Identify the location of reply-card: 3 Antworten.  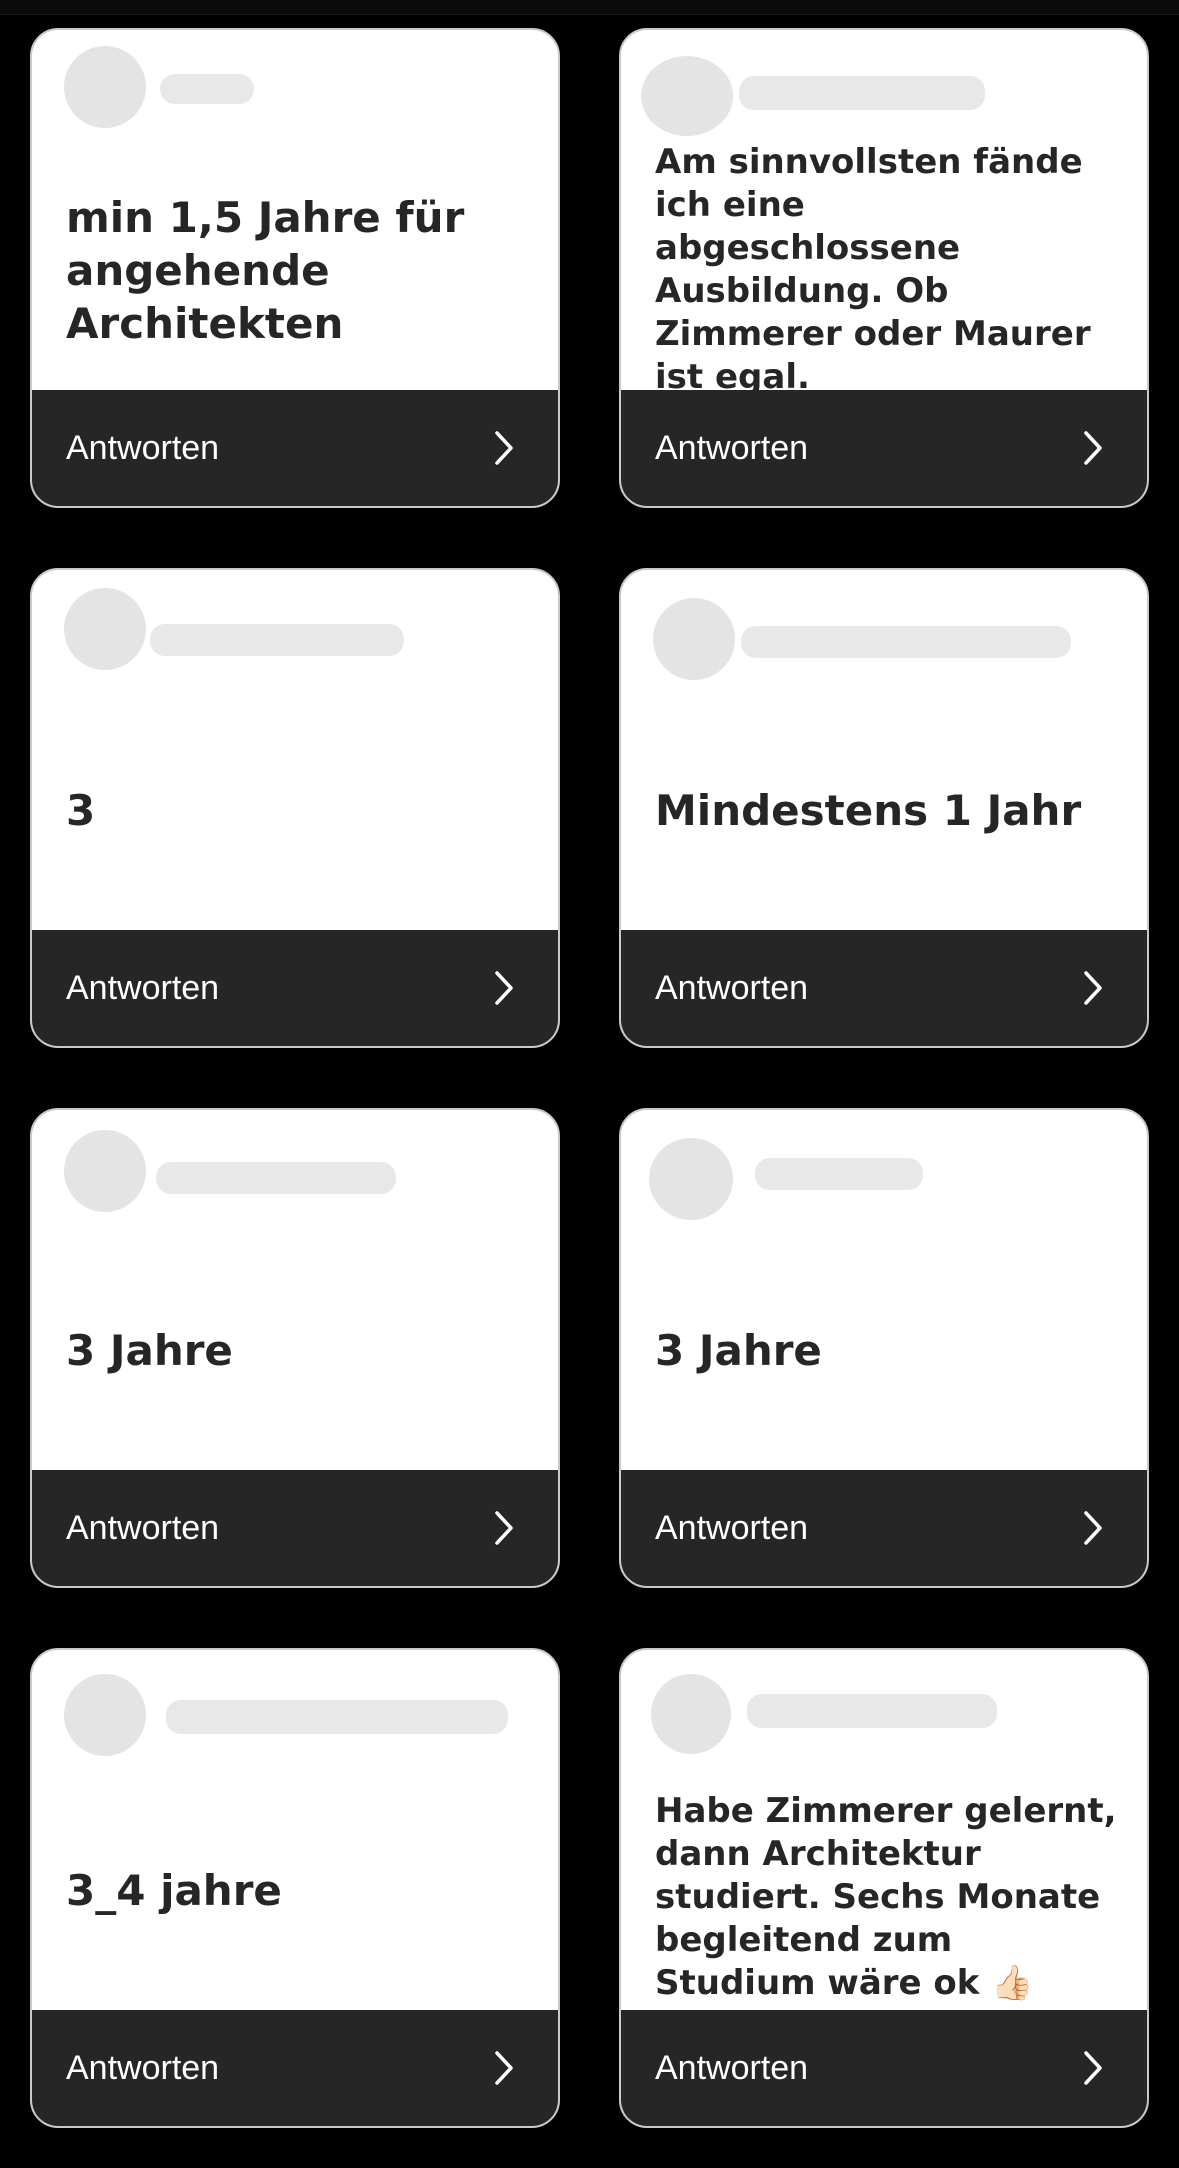
(295, 808).